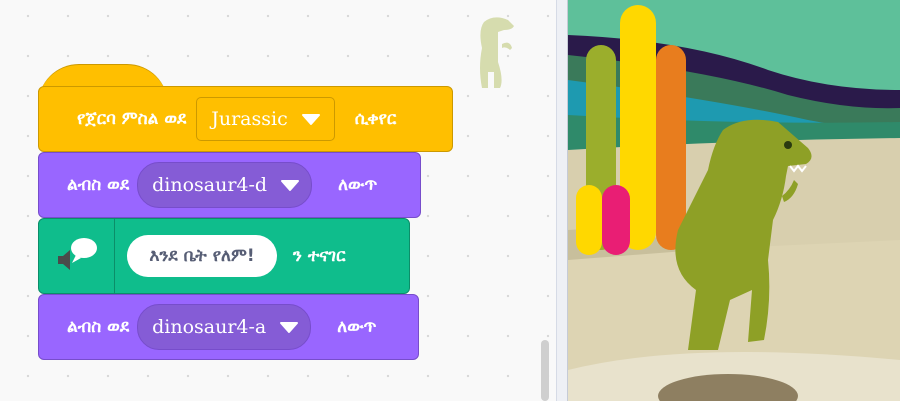 The height and width of the screenshot is (401, 900). Describe the element at coordinates (375, 119) in the screenshot. I see `hat-block-suffix: ሲቀየር` at that location.